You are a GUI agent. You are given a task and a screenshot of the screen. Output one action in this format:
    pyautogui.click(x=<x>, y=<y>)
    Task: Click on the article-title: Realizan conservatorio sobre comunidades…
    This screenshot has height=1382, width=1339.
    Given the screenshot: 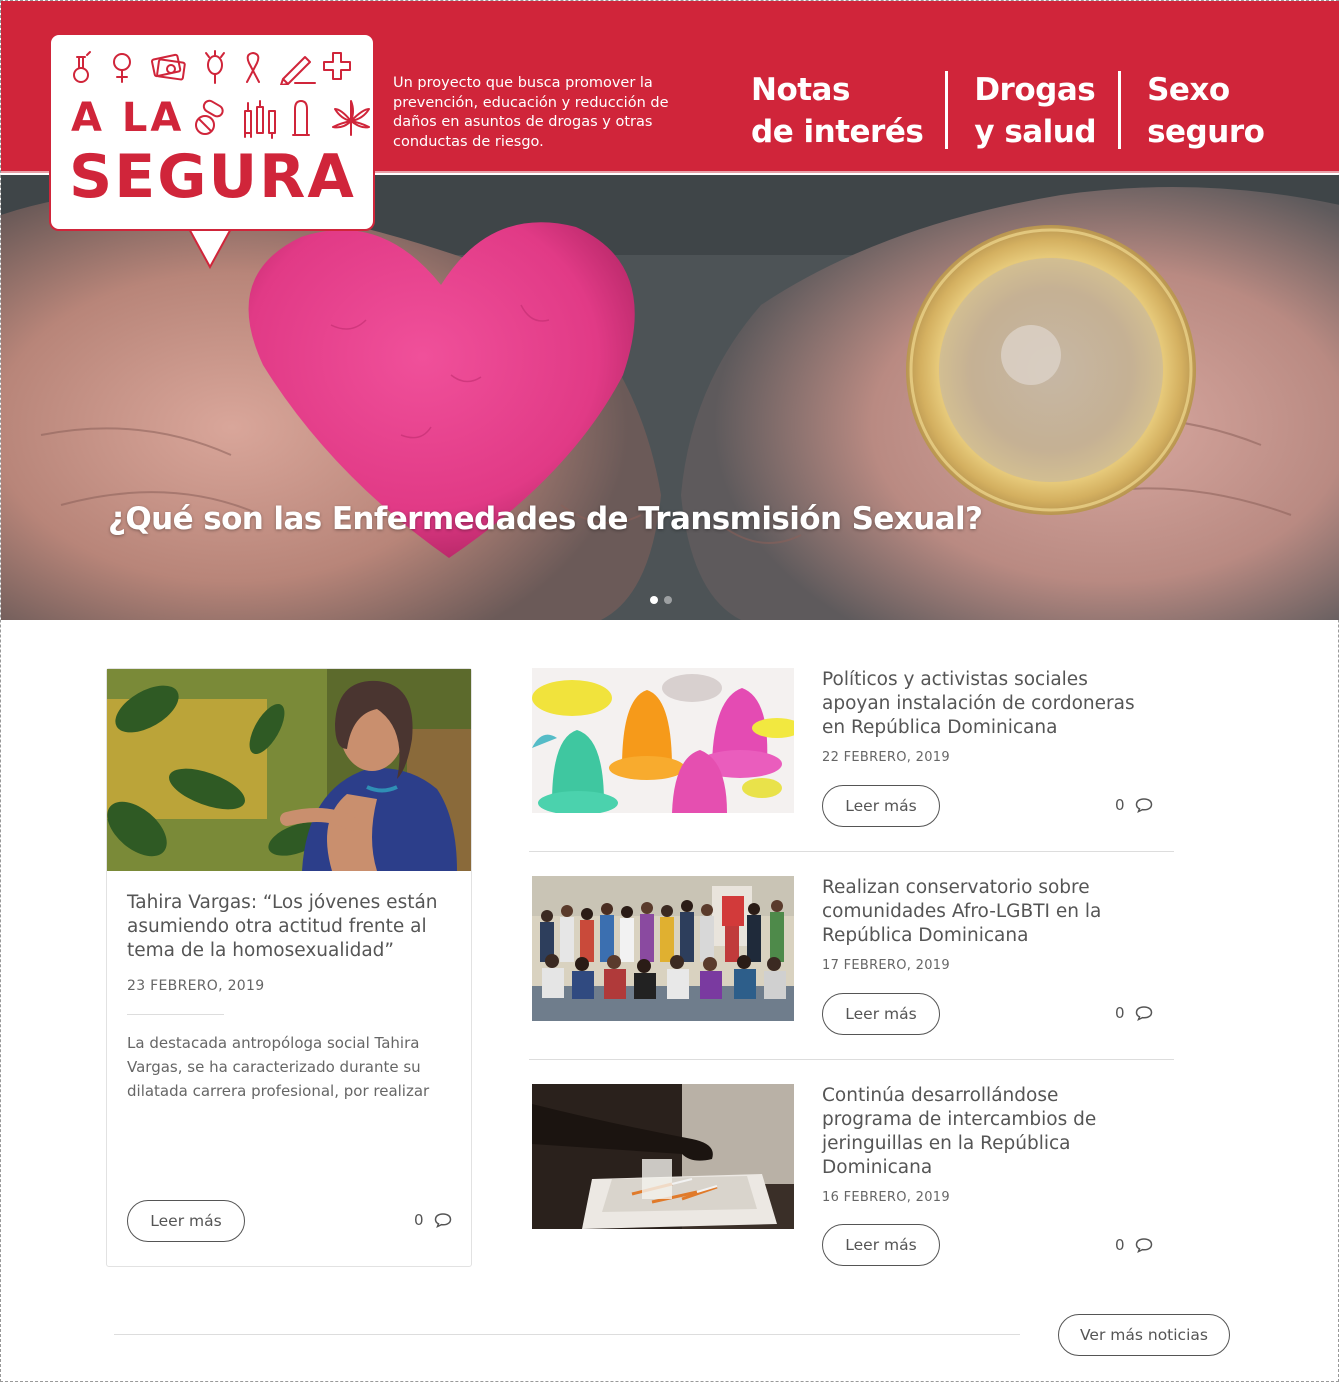 What is the action you would take?
    pyautogui.click(x=987, y=912)
    